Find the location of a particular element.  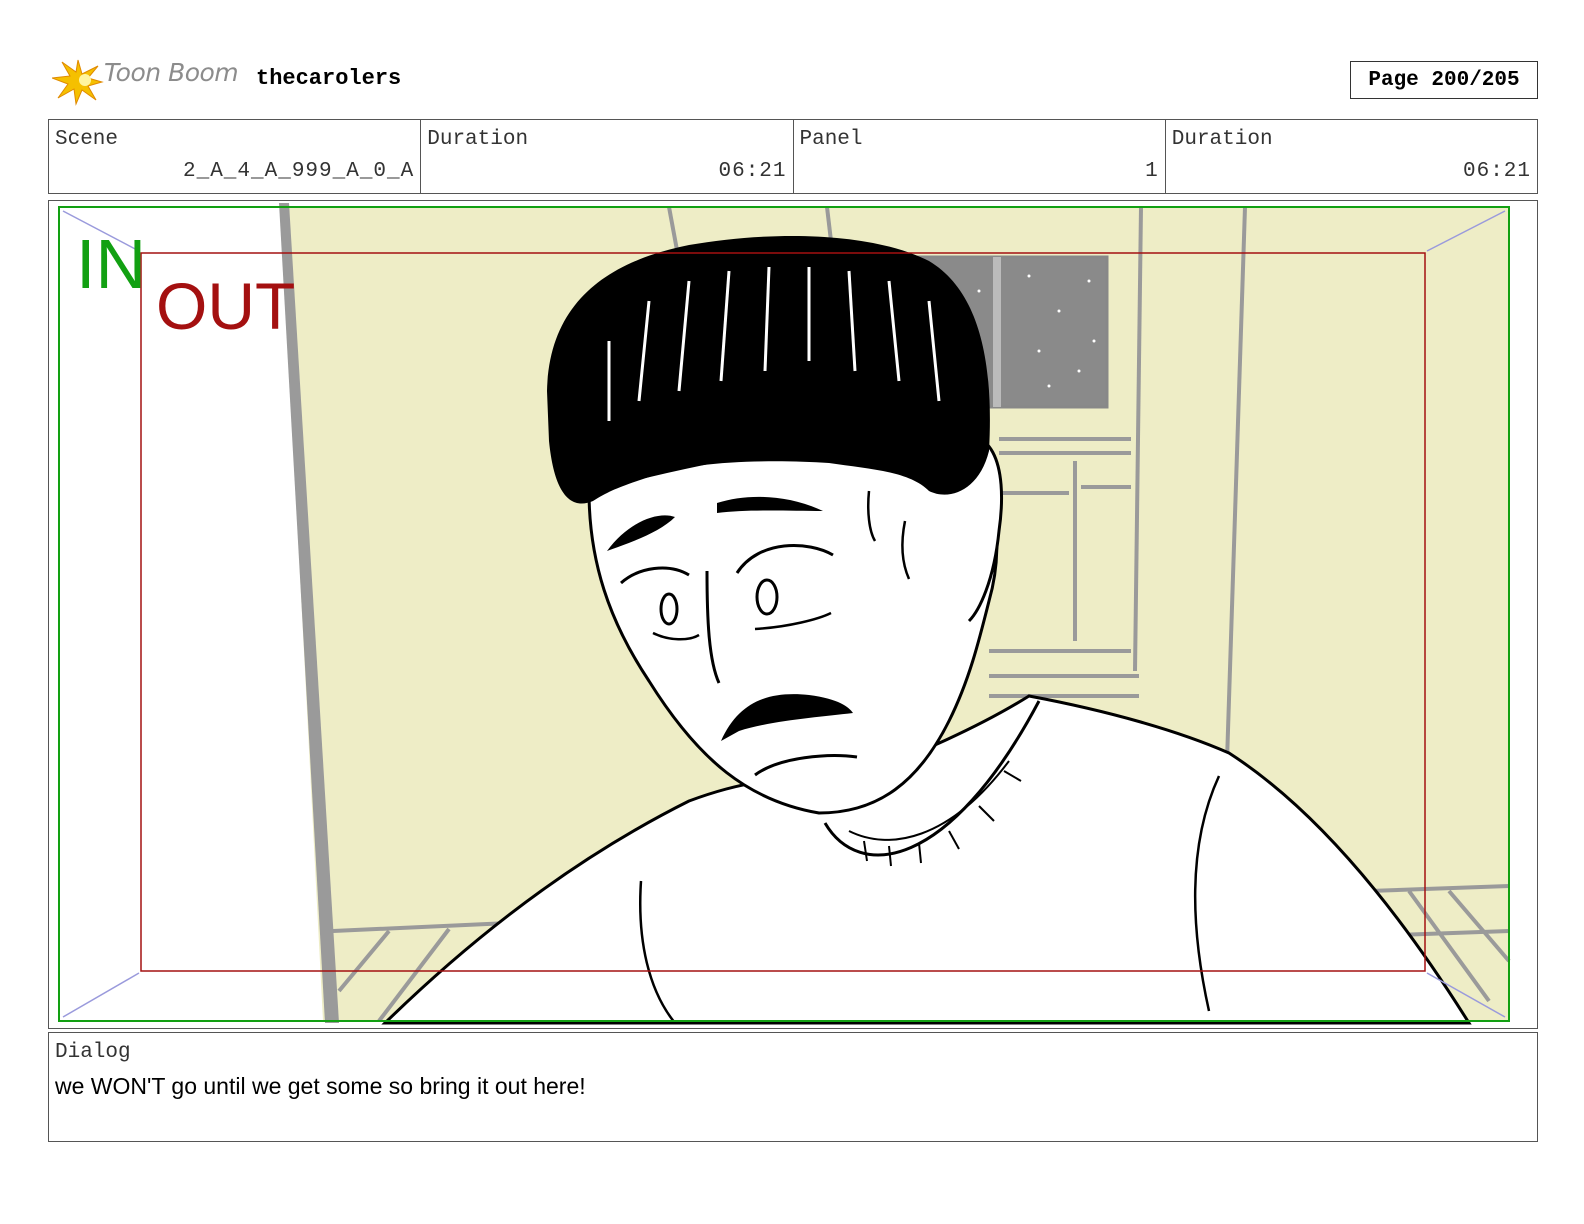

panel-duration-label: Duration is located at coordinates (1222, 139).